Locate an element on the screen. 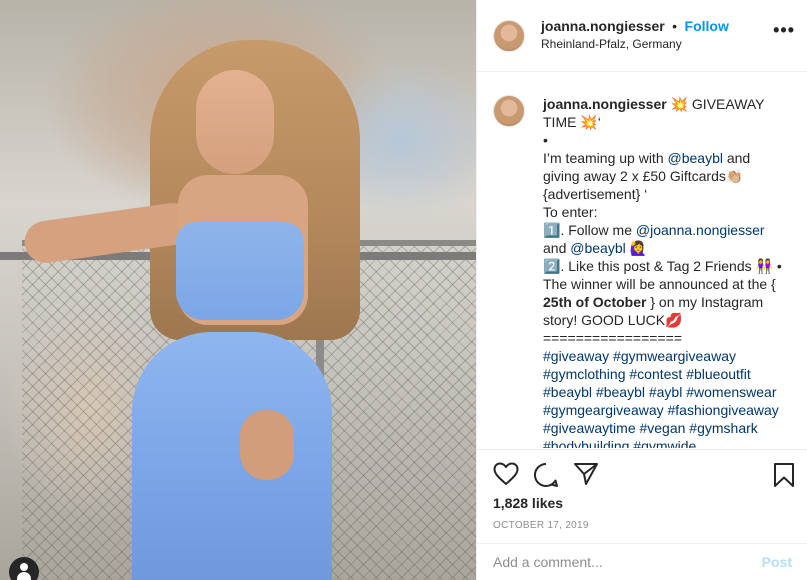 Image resolution: width=807 pixels, height=580 pixels. header-username: joanna.nongiesser is located at coordinates (603, 26).